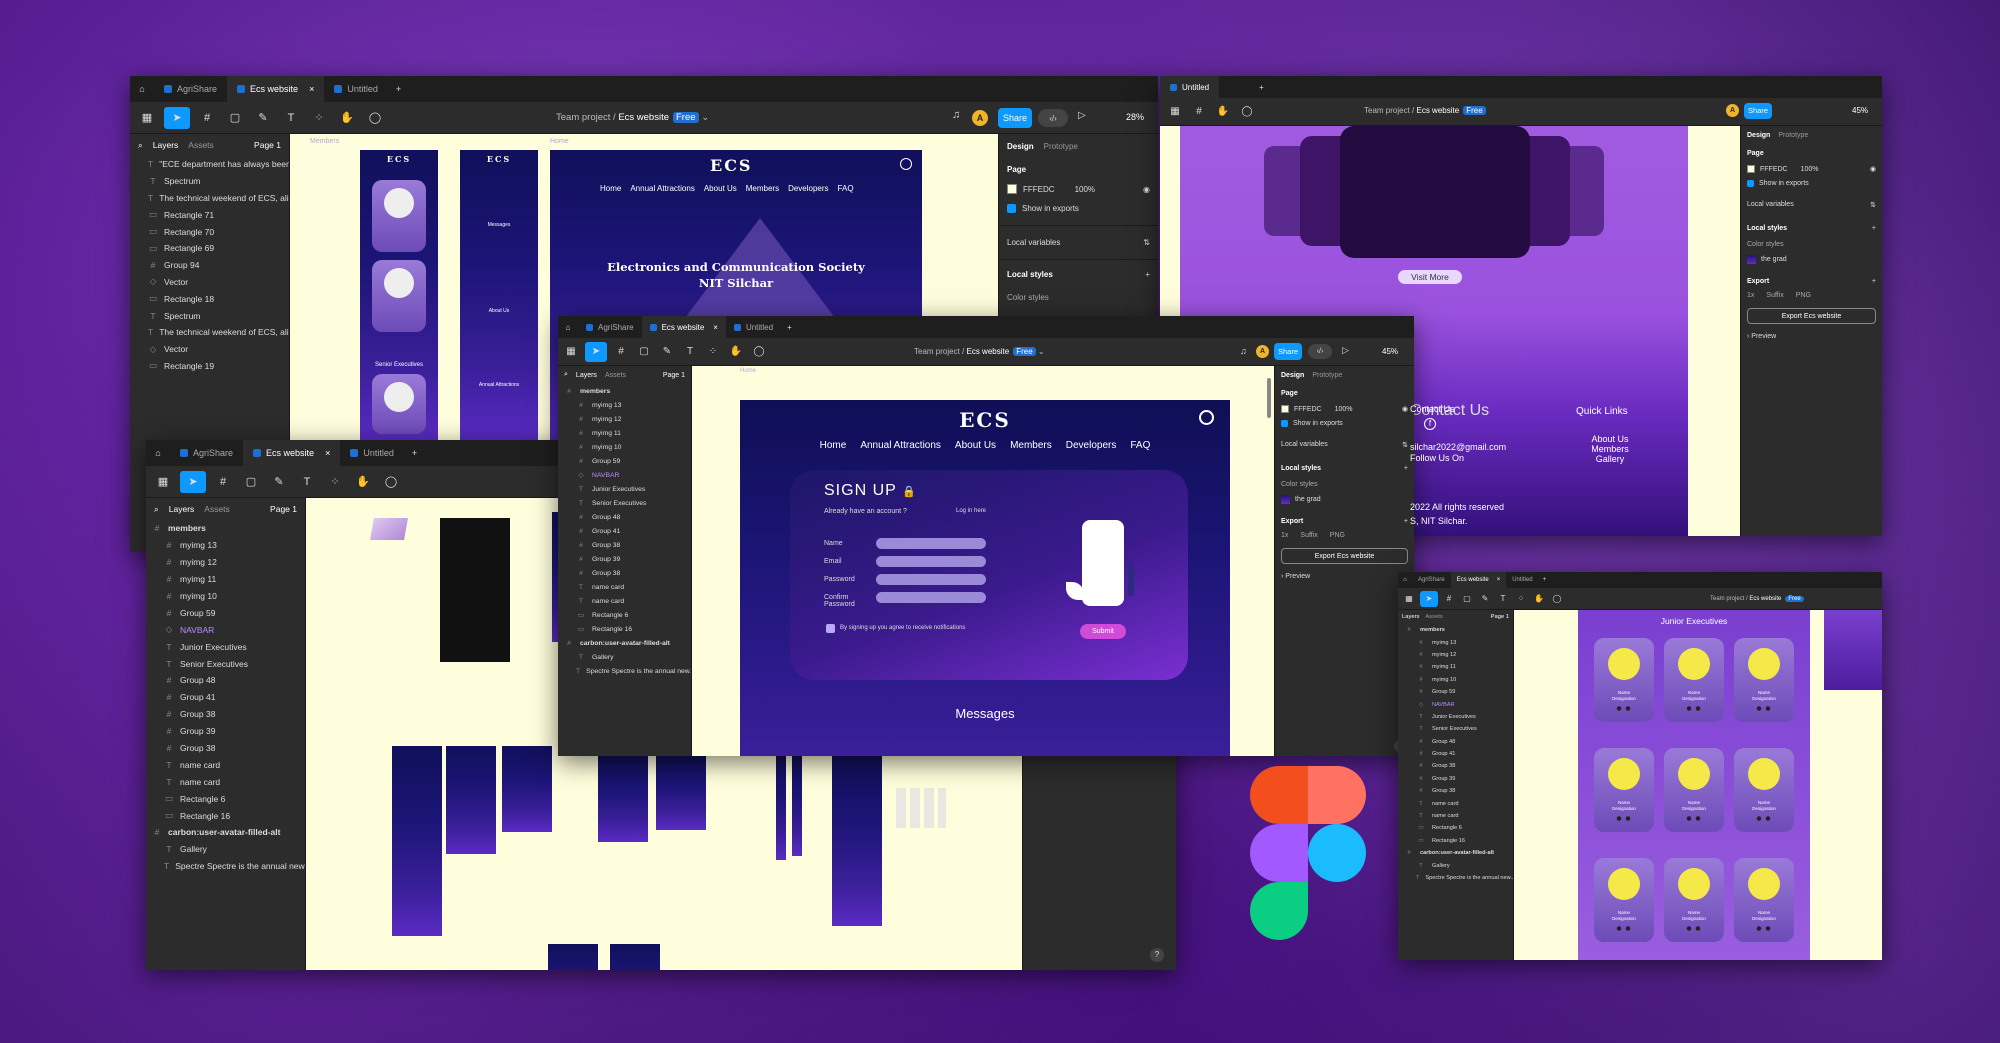  I want to click on layer-row: # Group 59, so click(225, 612).